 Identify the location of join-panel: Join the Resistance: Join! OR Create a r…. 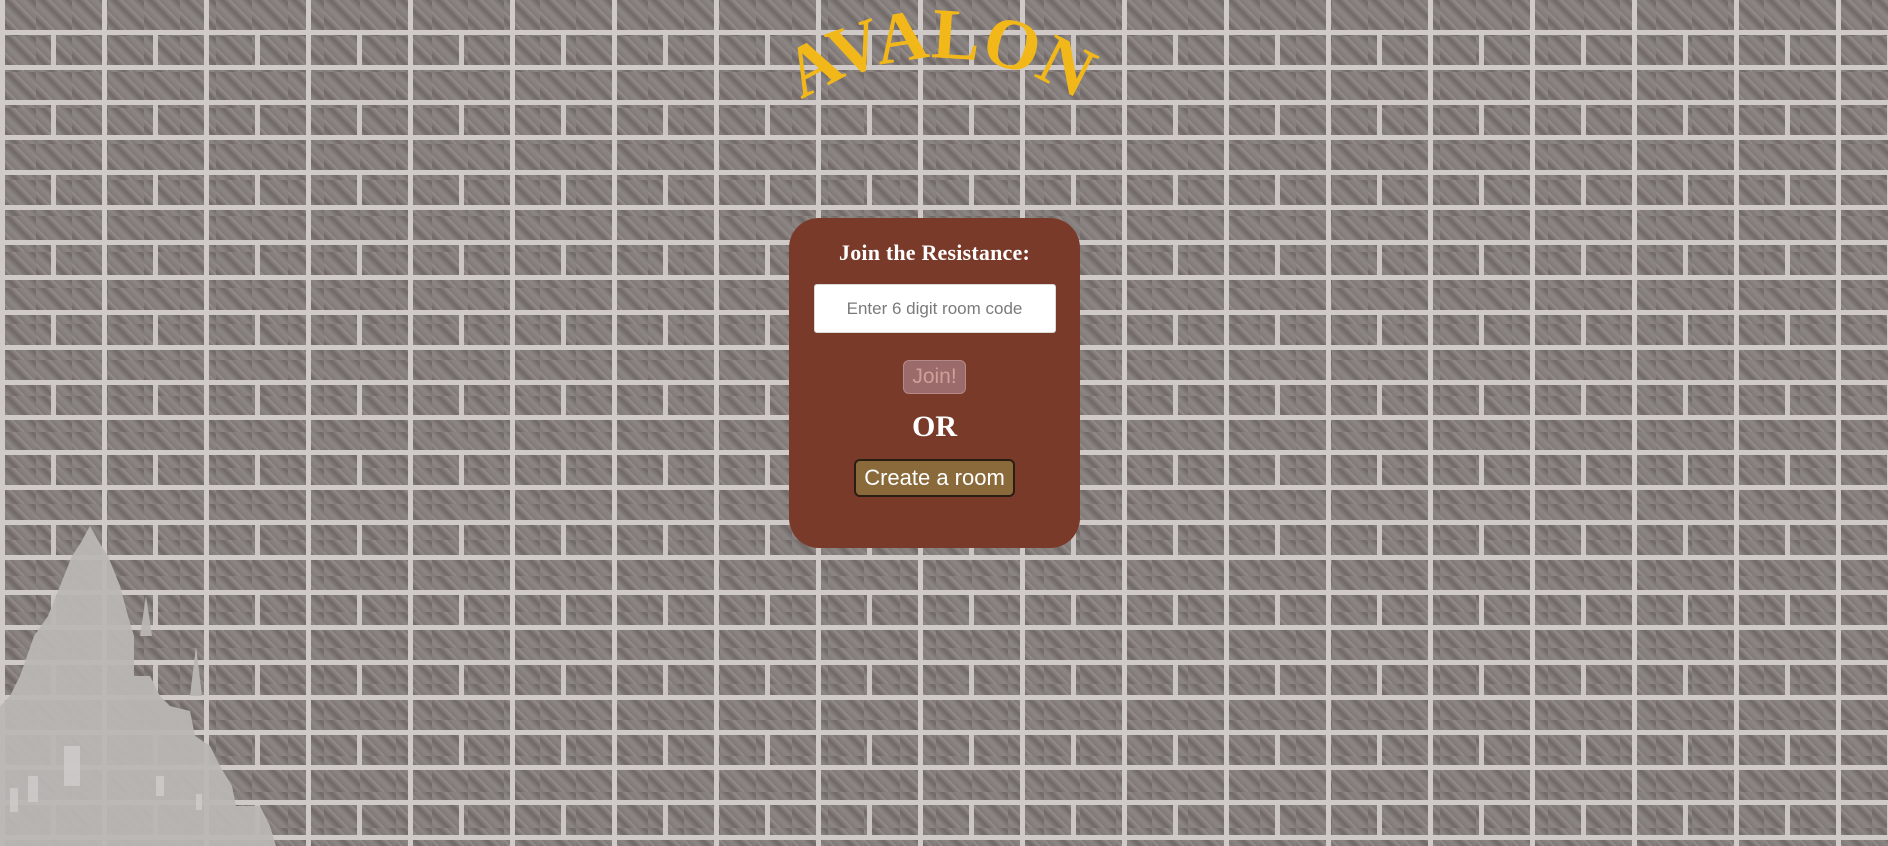
(934, 383).